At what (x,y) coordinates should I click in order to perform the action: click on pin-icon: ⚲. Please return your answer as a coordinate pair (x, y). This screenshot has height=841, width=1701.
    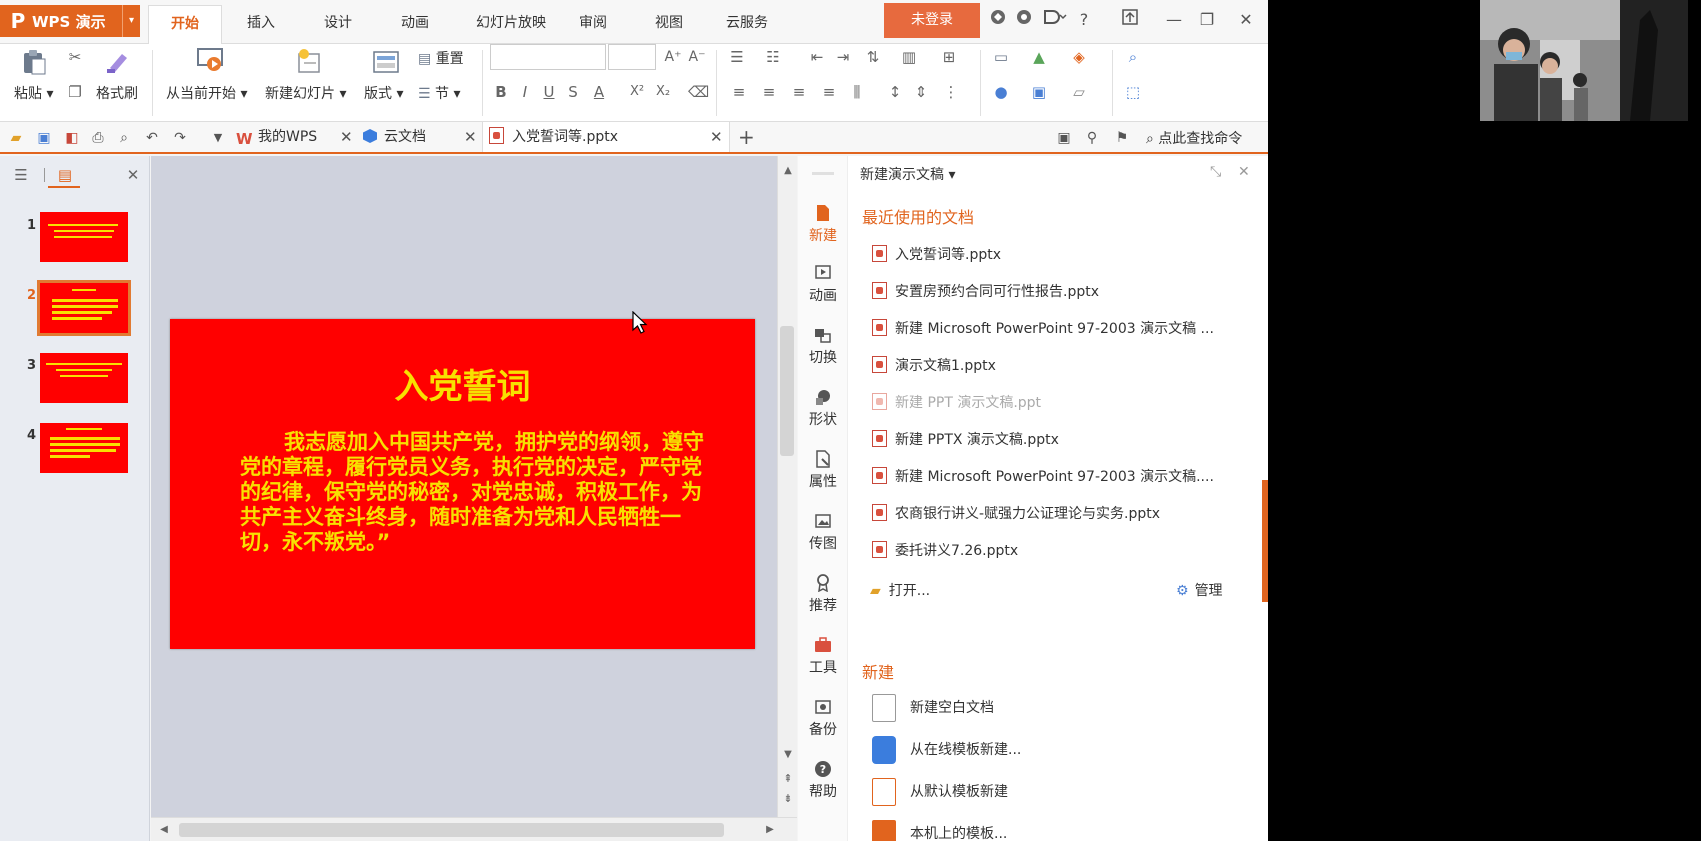
    Looking at the image, I should click on (1092, 138).